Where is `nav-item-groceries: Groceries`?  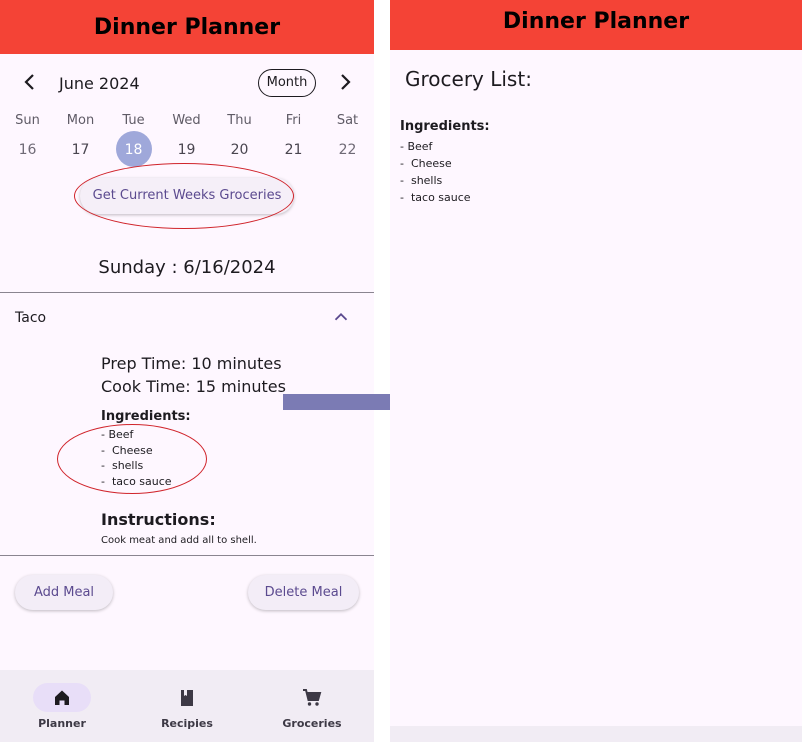
nav-item-groceries: Groceries is located at coordinates (312, 706).